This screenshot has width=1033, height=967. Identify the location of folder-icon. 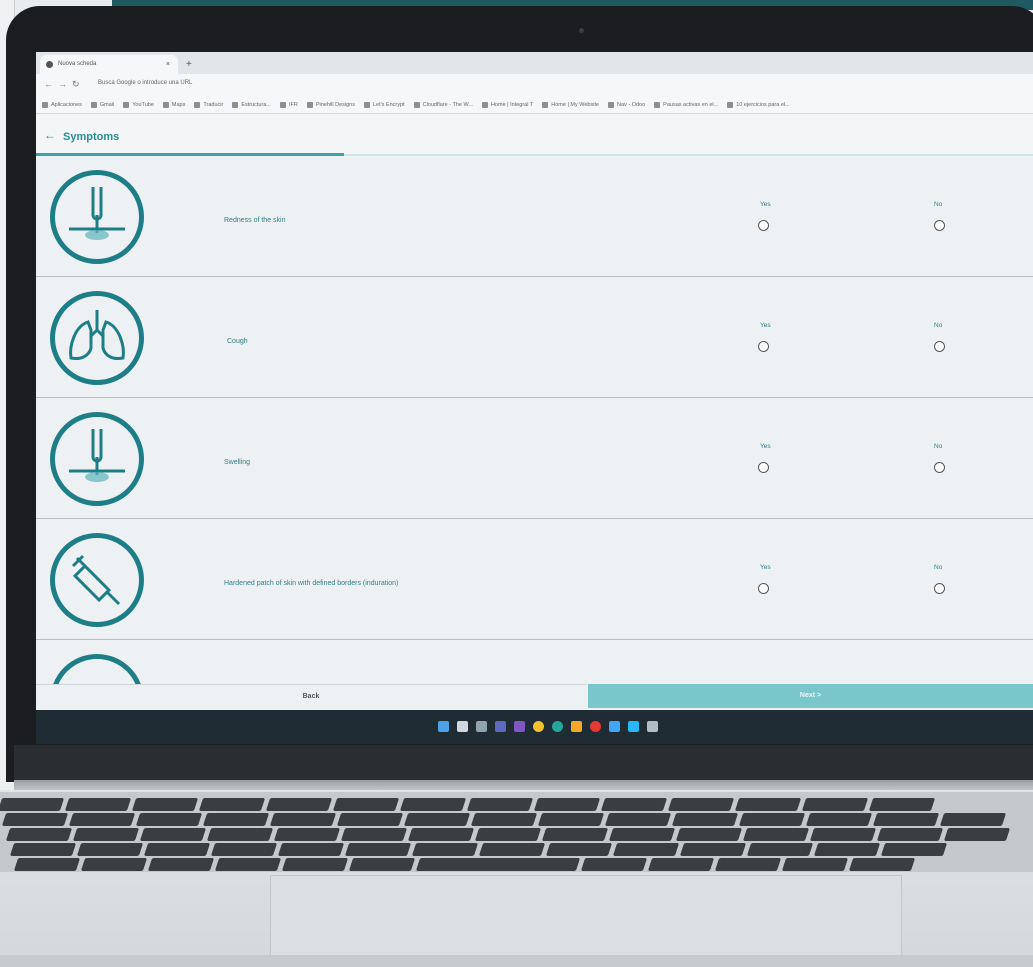
(576, 726).